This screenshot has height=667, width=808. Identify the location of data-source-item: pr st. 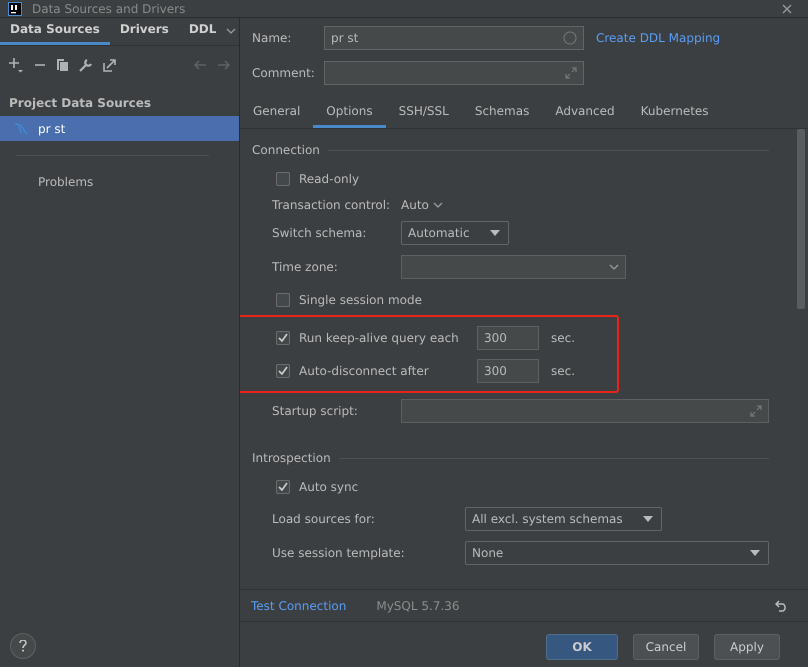
(119, 128).